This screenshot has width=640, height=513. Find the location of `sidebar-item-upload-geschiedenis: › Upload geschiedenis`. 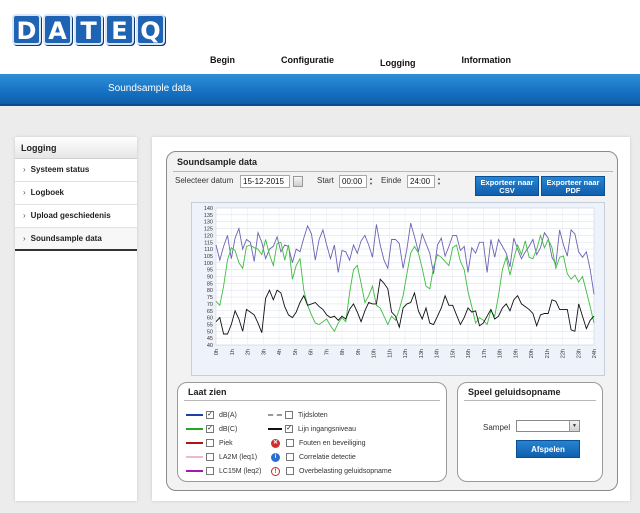

sidebar-item-upload-geschiedenis: › Upload geschiedenis is located at coordinates (76, 216).